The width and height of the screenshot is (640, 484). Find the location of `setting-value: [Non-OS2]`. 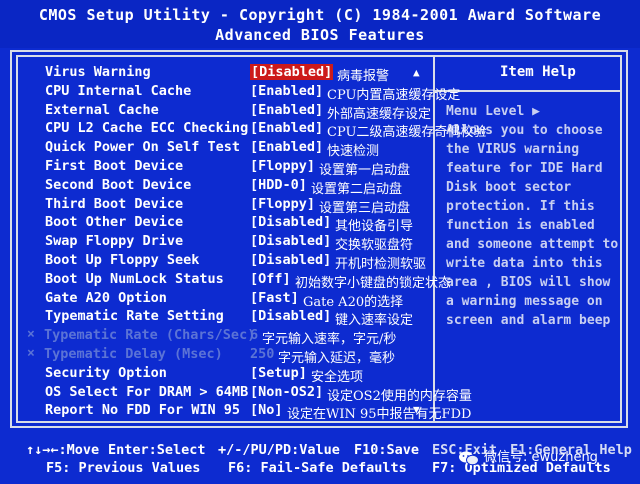

setting-value: [Non-OS2] is located at coordinates (286, 392).